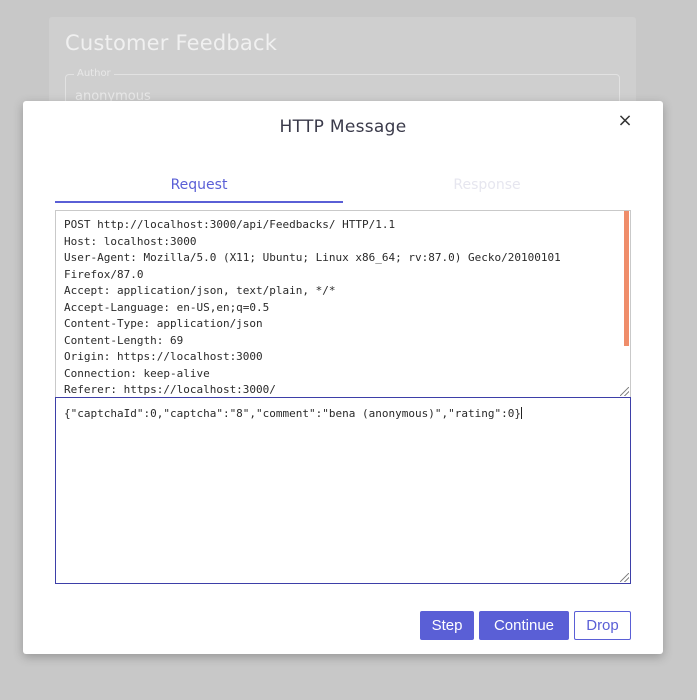 The width and height of the screenshot is (697, 700). What do you see at coordinates (447, 625) in the screenshot?
I see `step-button: Step` at bounding box center [447, 625].